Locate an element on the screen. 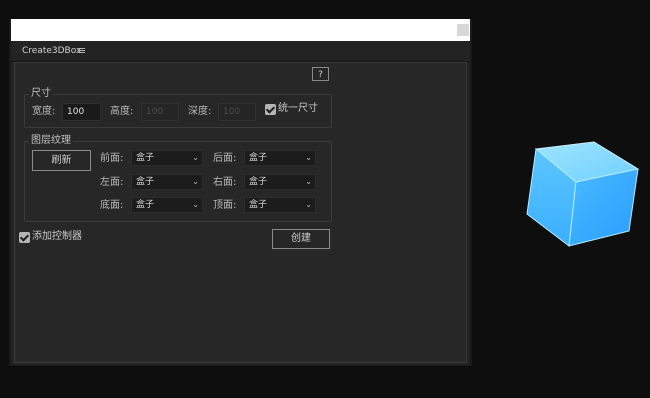 This screenshot has width=650, height=398. height-label: 高度: is located at coordinates (122, 111).